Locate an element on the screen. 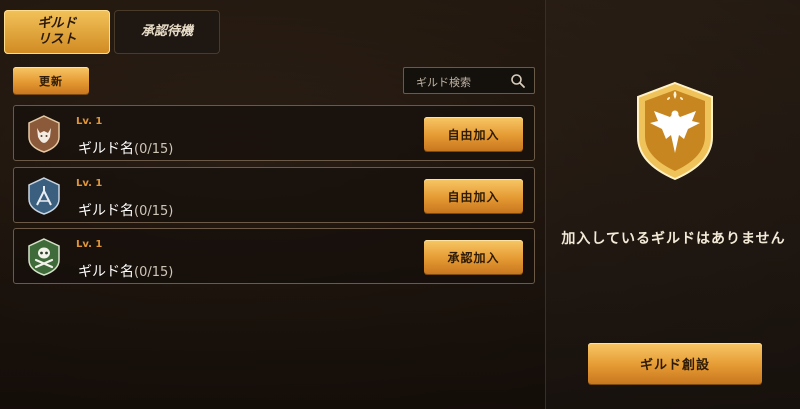  tab-pending-approval: 承認待機 is located at coordinates (167, 32).